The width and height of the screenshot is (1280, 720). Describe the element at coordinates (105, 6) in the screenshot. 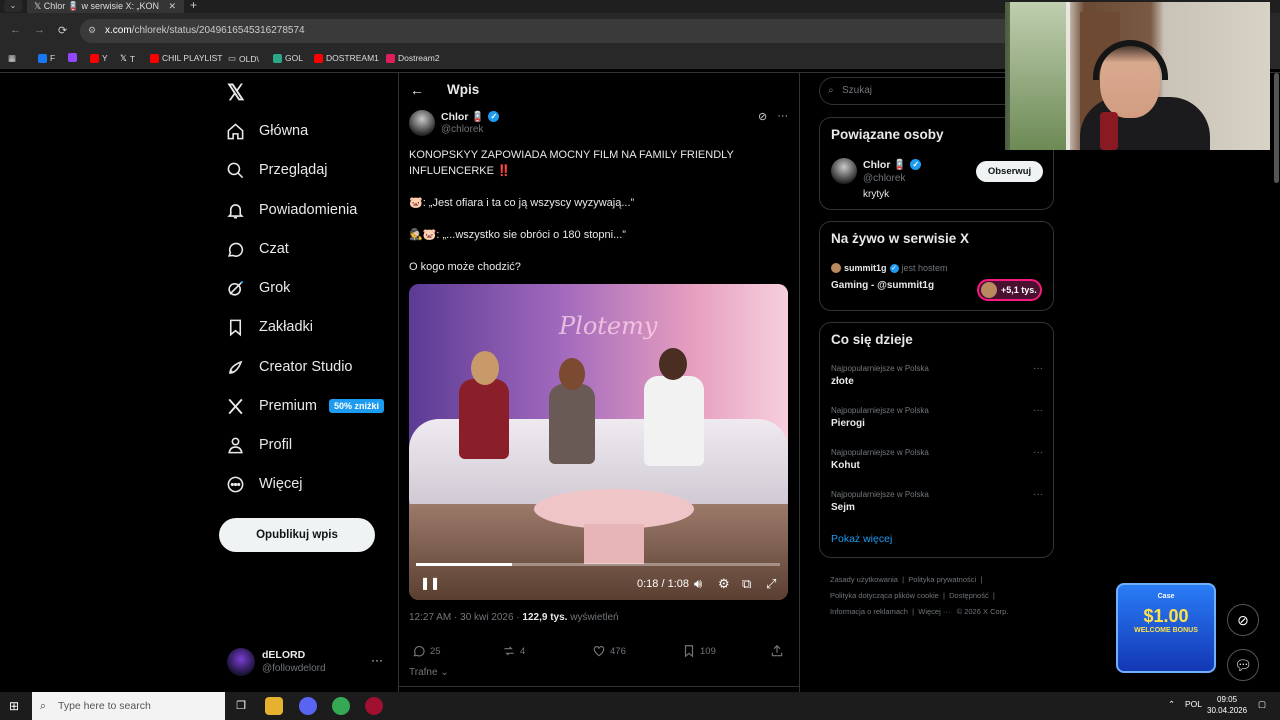

I see `browser-tab: 𝕏 Chlor 🪫 w serwisie X: „KON ✕` at that location.